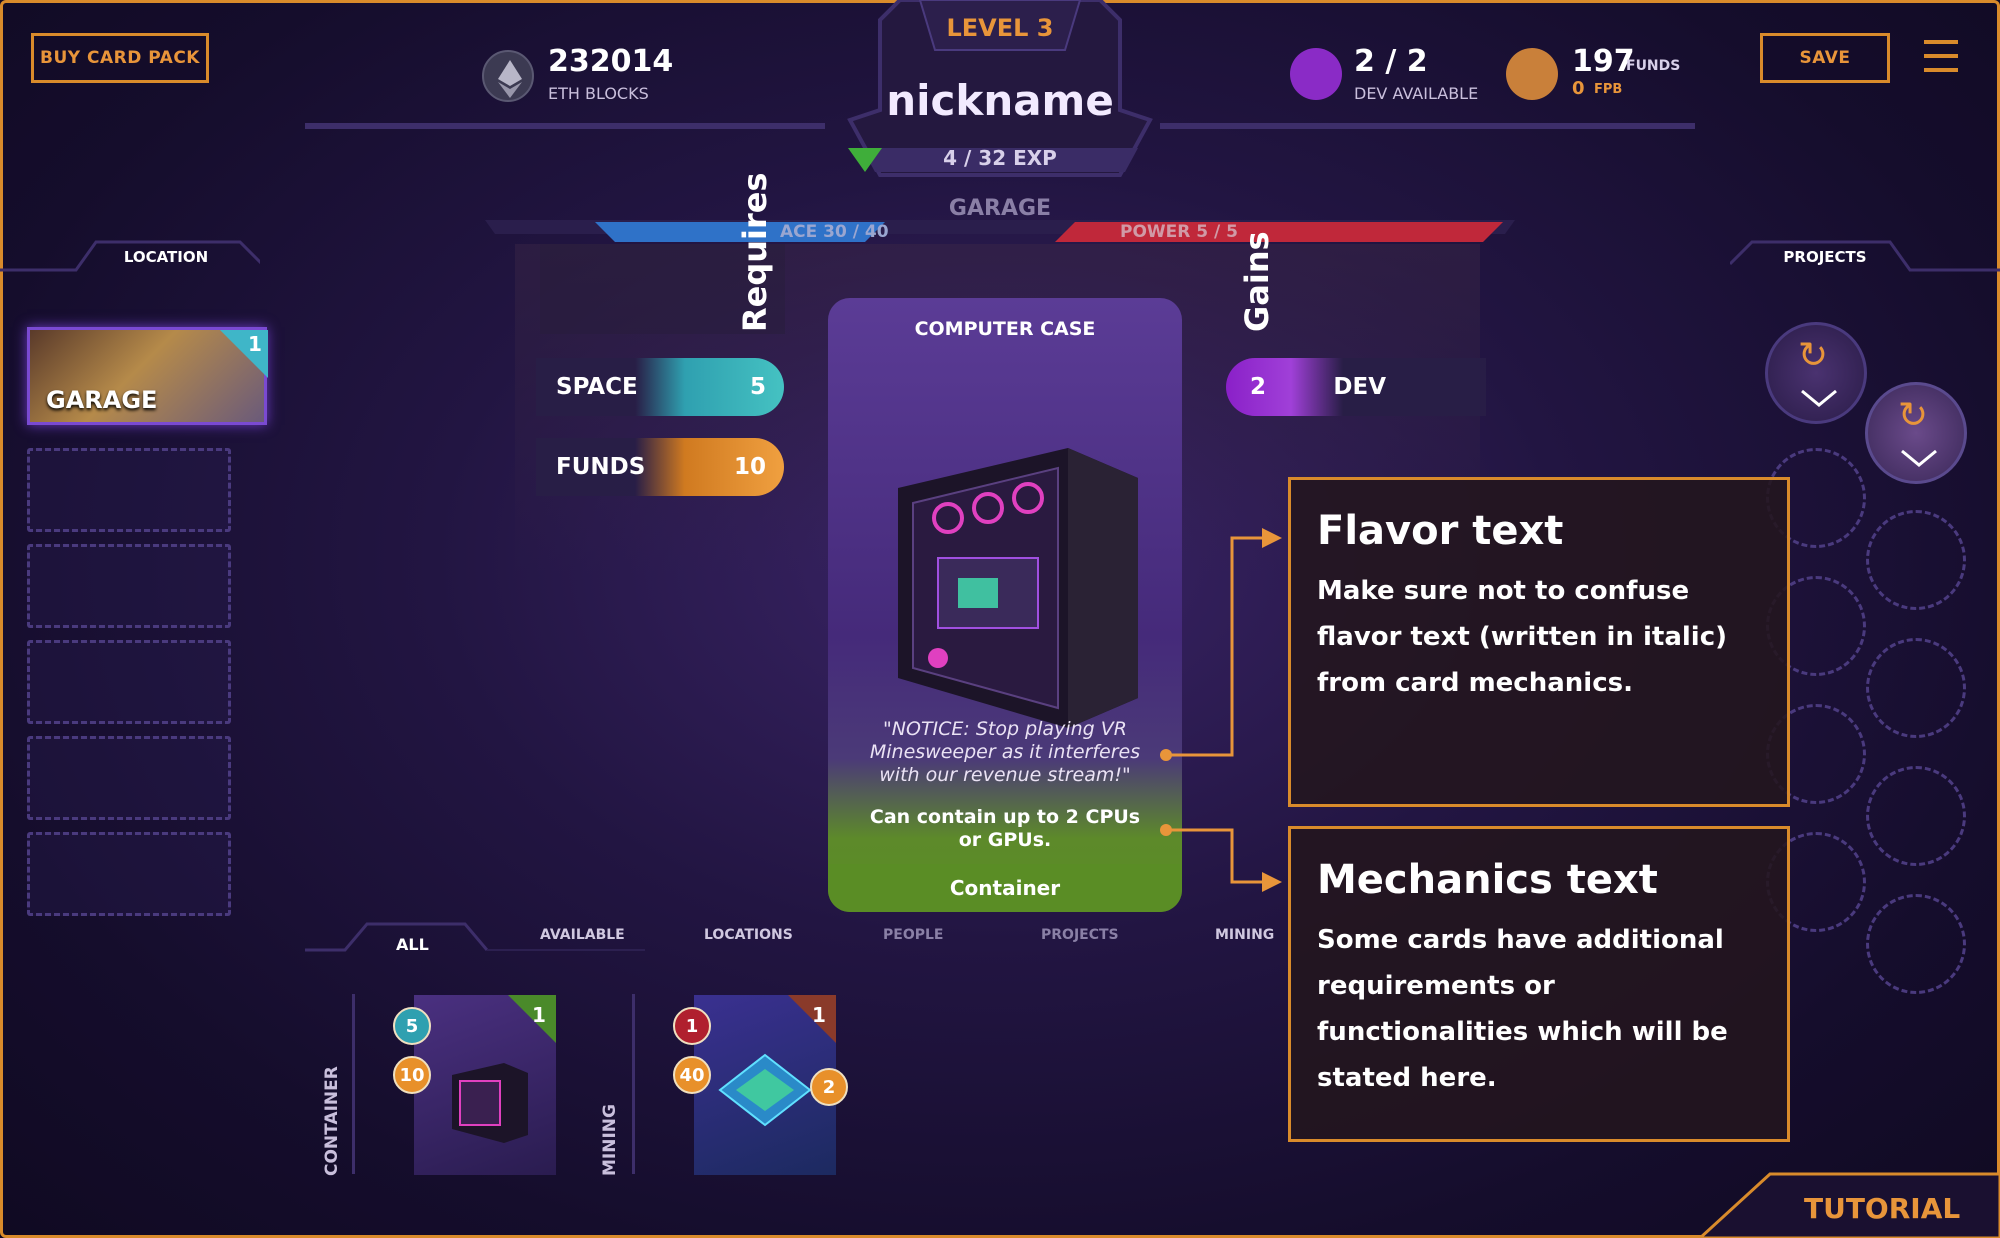 The width and height of the screenshot is (2000, 1238). I want to click on hamburger-menu-icon, so click(1941, 58).